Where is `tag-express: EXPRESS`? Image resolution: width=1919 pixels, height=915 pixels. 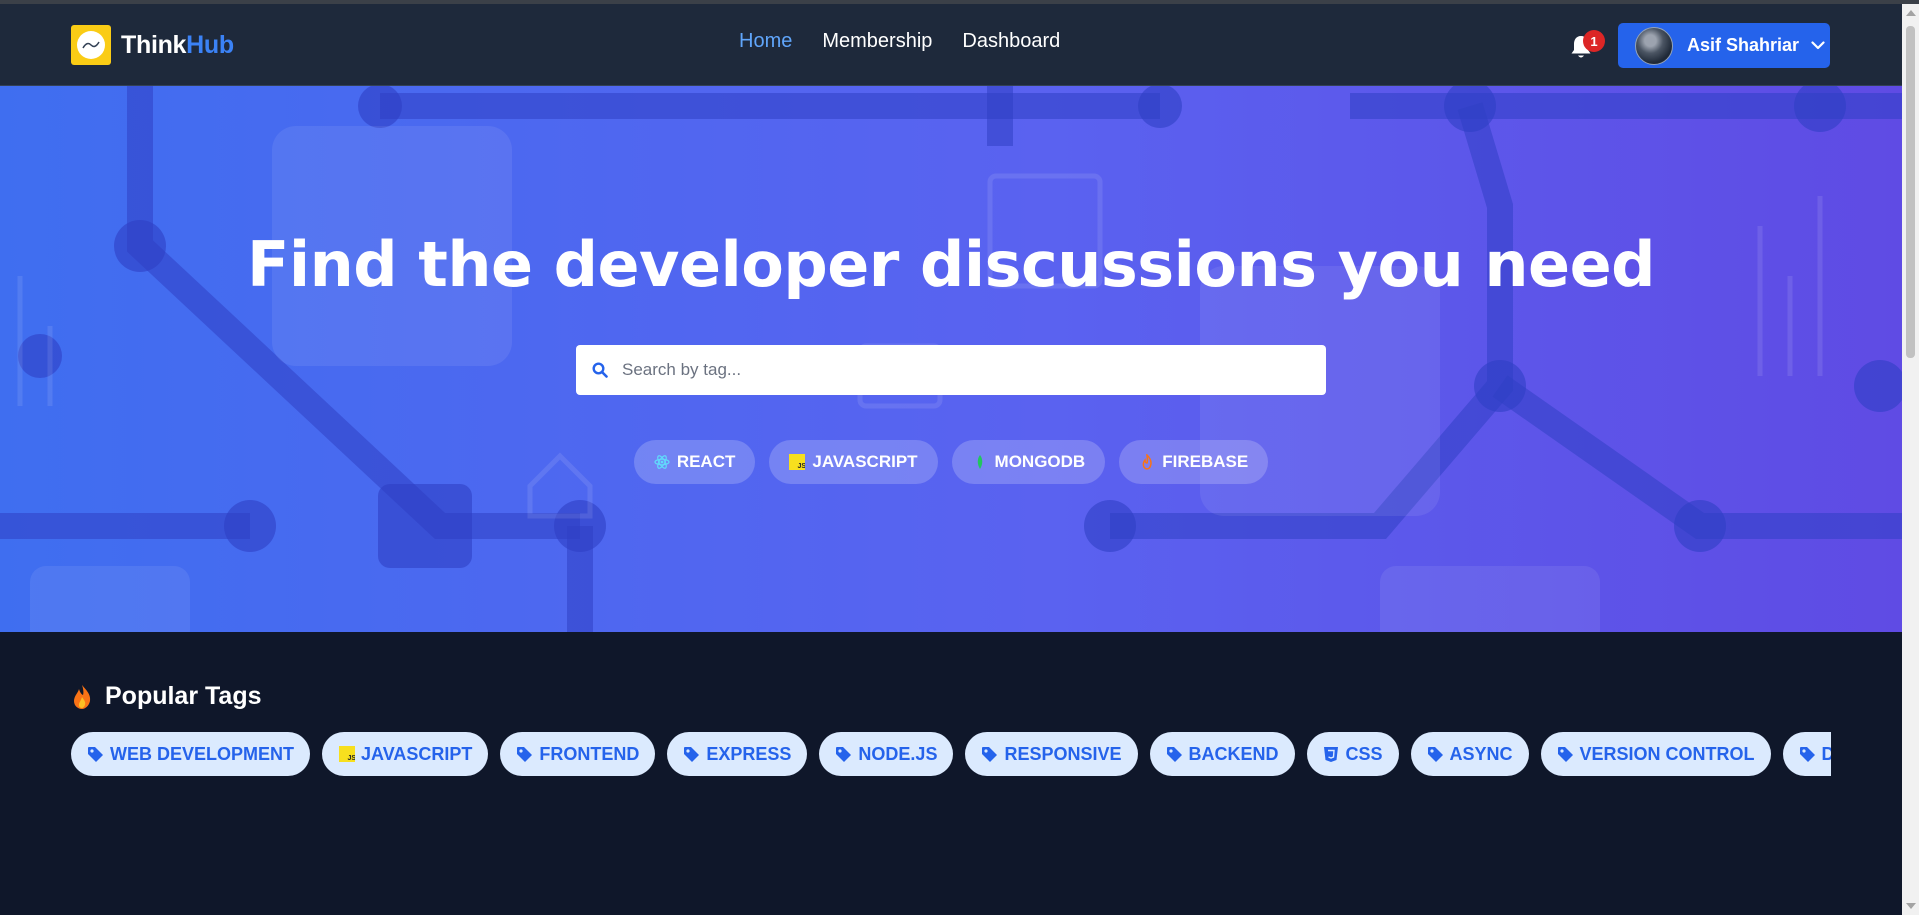
tag-express: EXPRESS is located at coordinates (737, 754).